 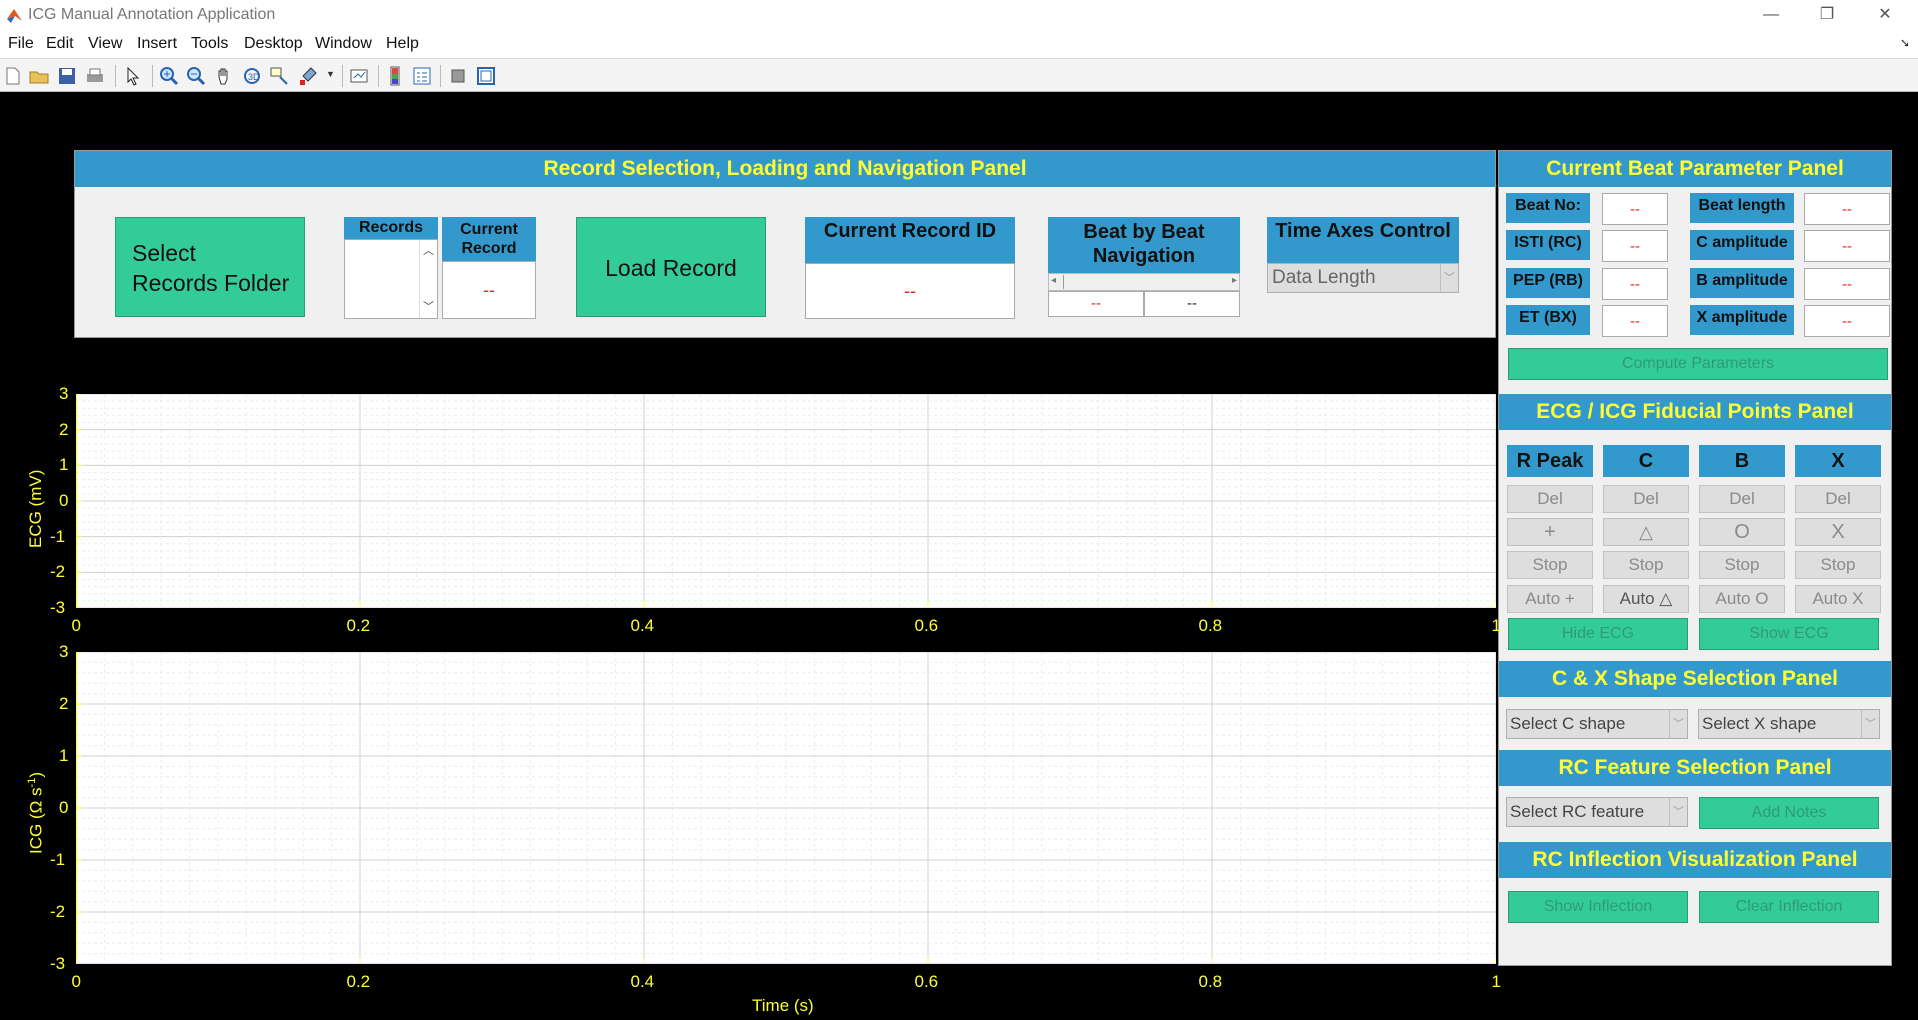 I want to click on c-mark-button: △, so click(x=1646, y=532).